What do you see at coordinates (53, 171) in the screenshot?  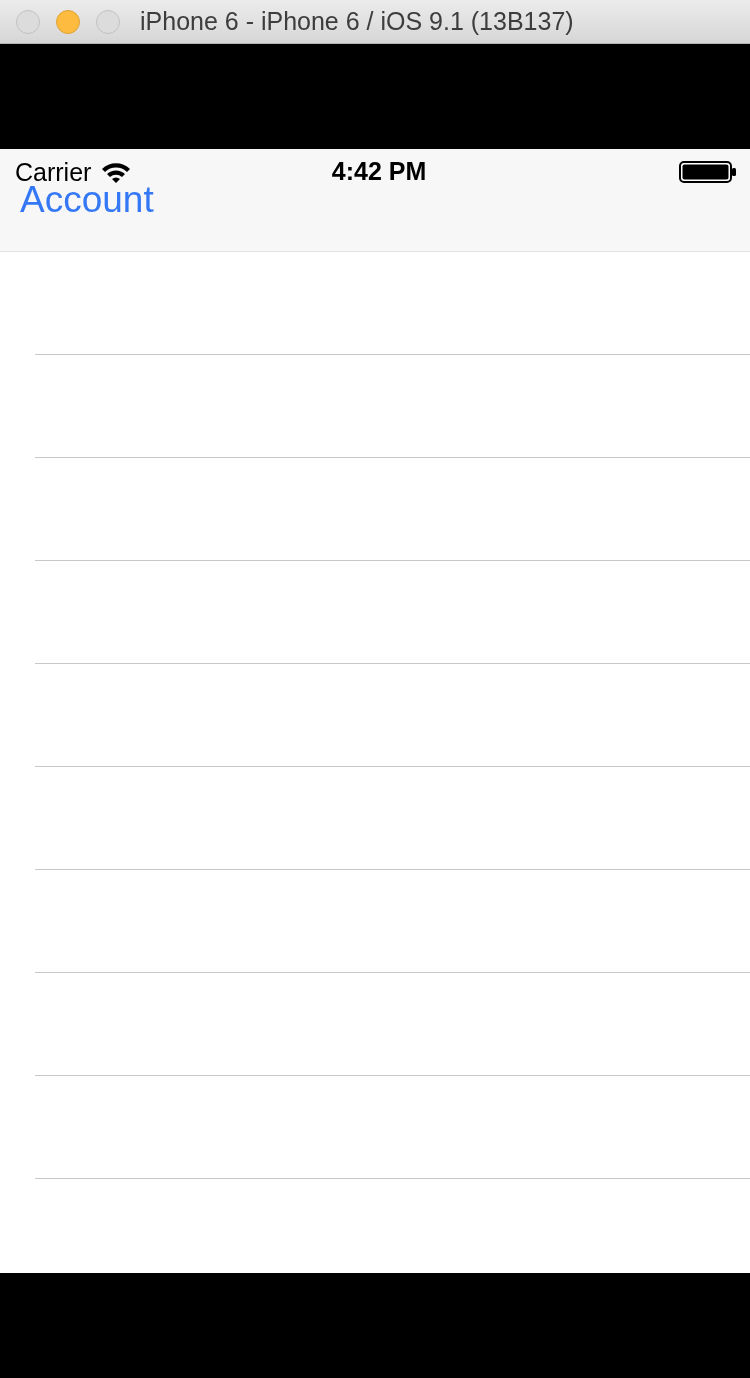 I see `carrier-label: Carrier` at bounding box center [53, 171].